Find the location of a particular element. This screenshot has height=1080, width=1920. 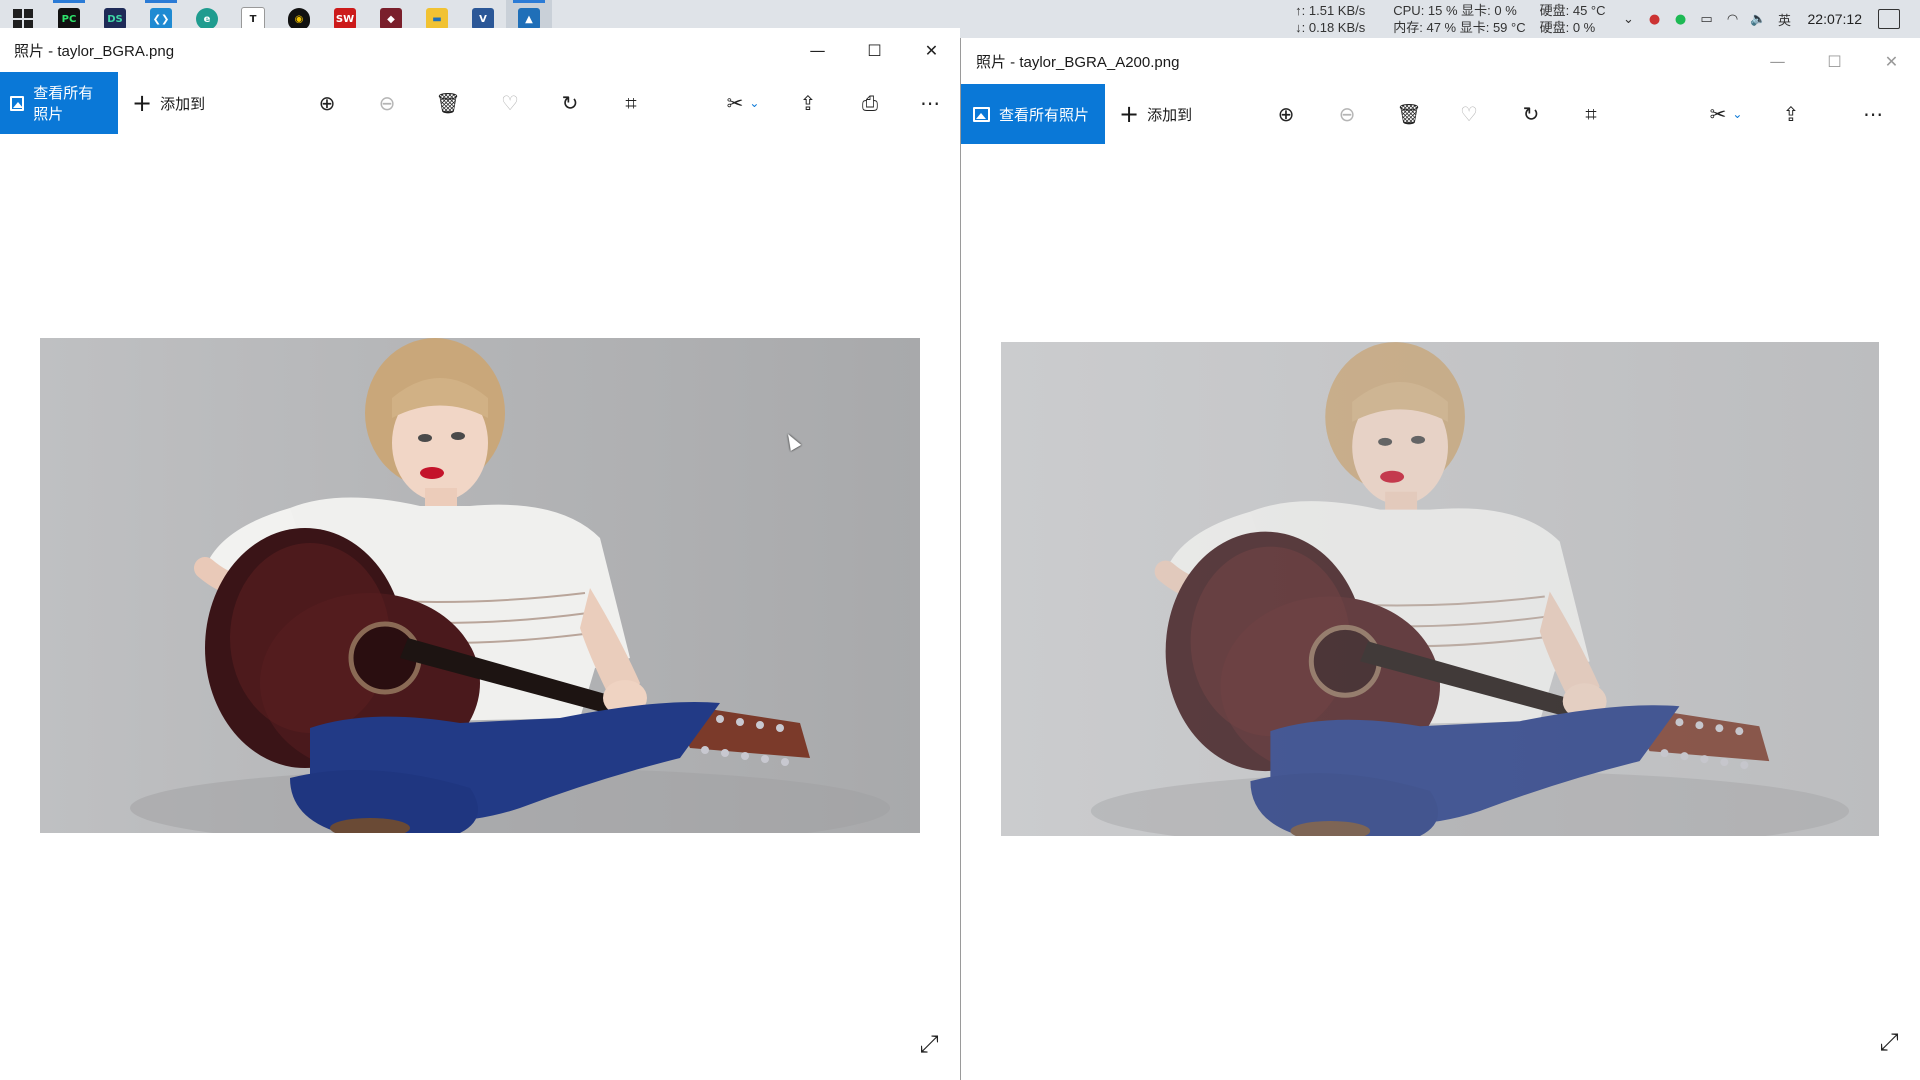

net-download: ↓: 0.18 KB/s is located at coordinates (1330, 27).